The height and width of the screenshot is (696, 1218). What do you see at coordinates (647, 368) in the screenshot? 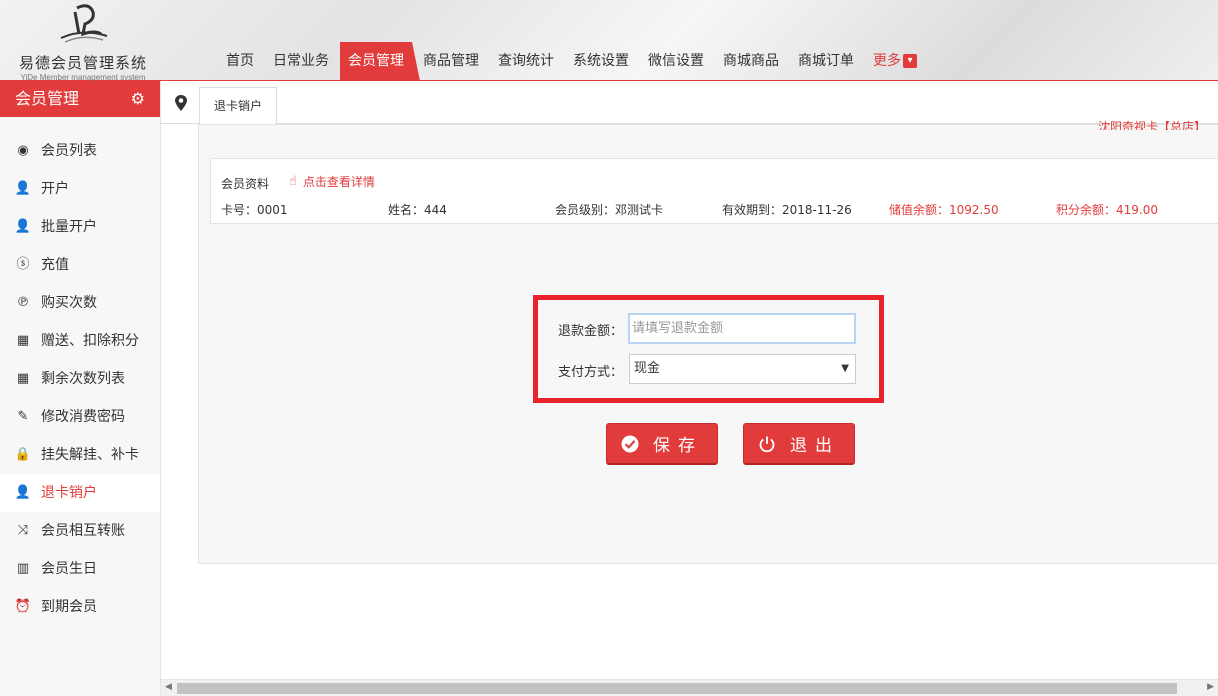
I see `payment-method-value: 现金` at bounding box center [647, 368].